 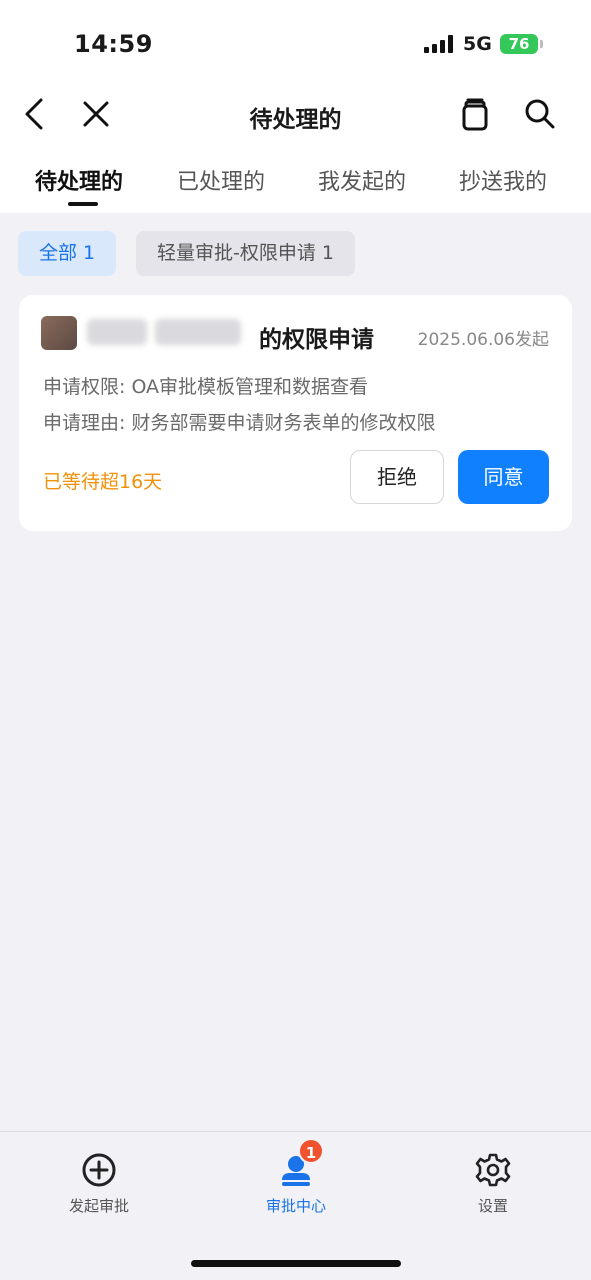 What do you see at coordinates (103, 482) in the screenshot?
I see `waiting-status: 已等待超16天` at bounding box center [103, 482].